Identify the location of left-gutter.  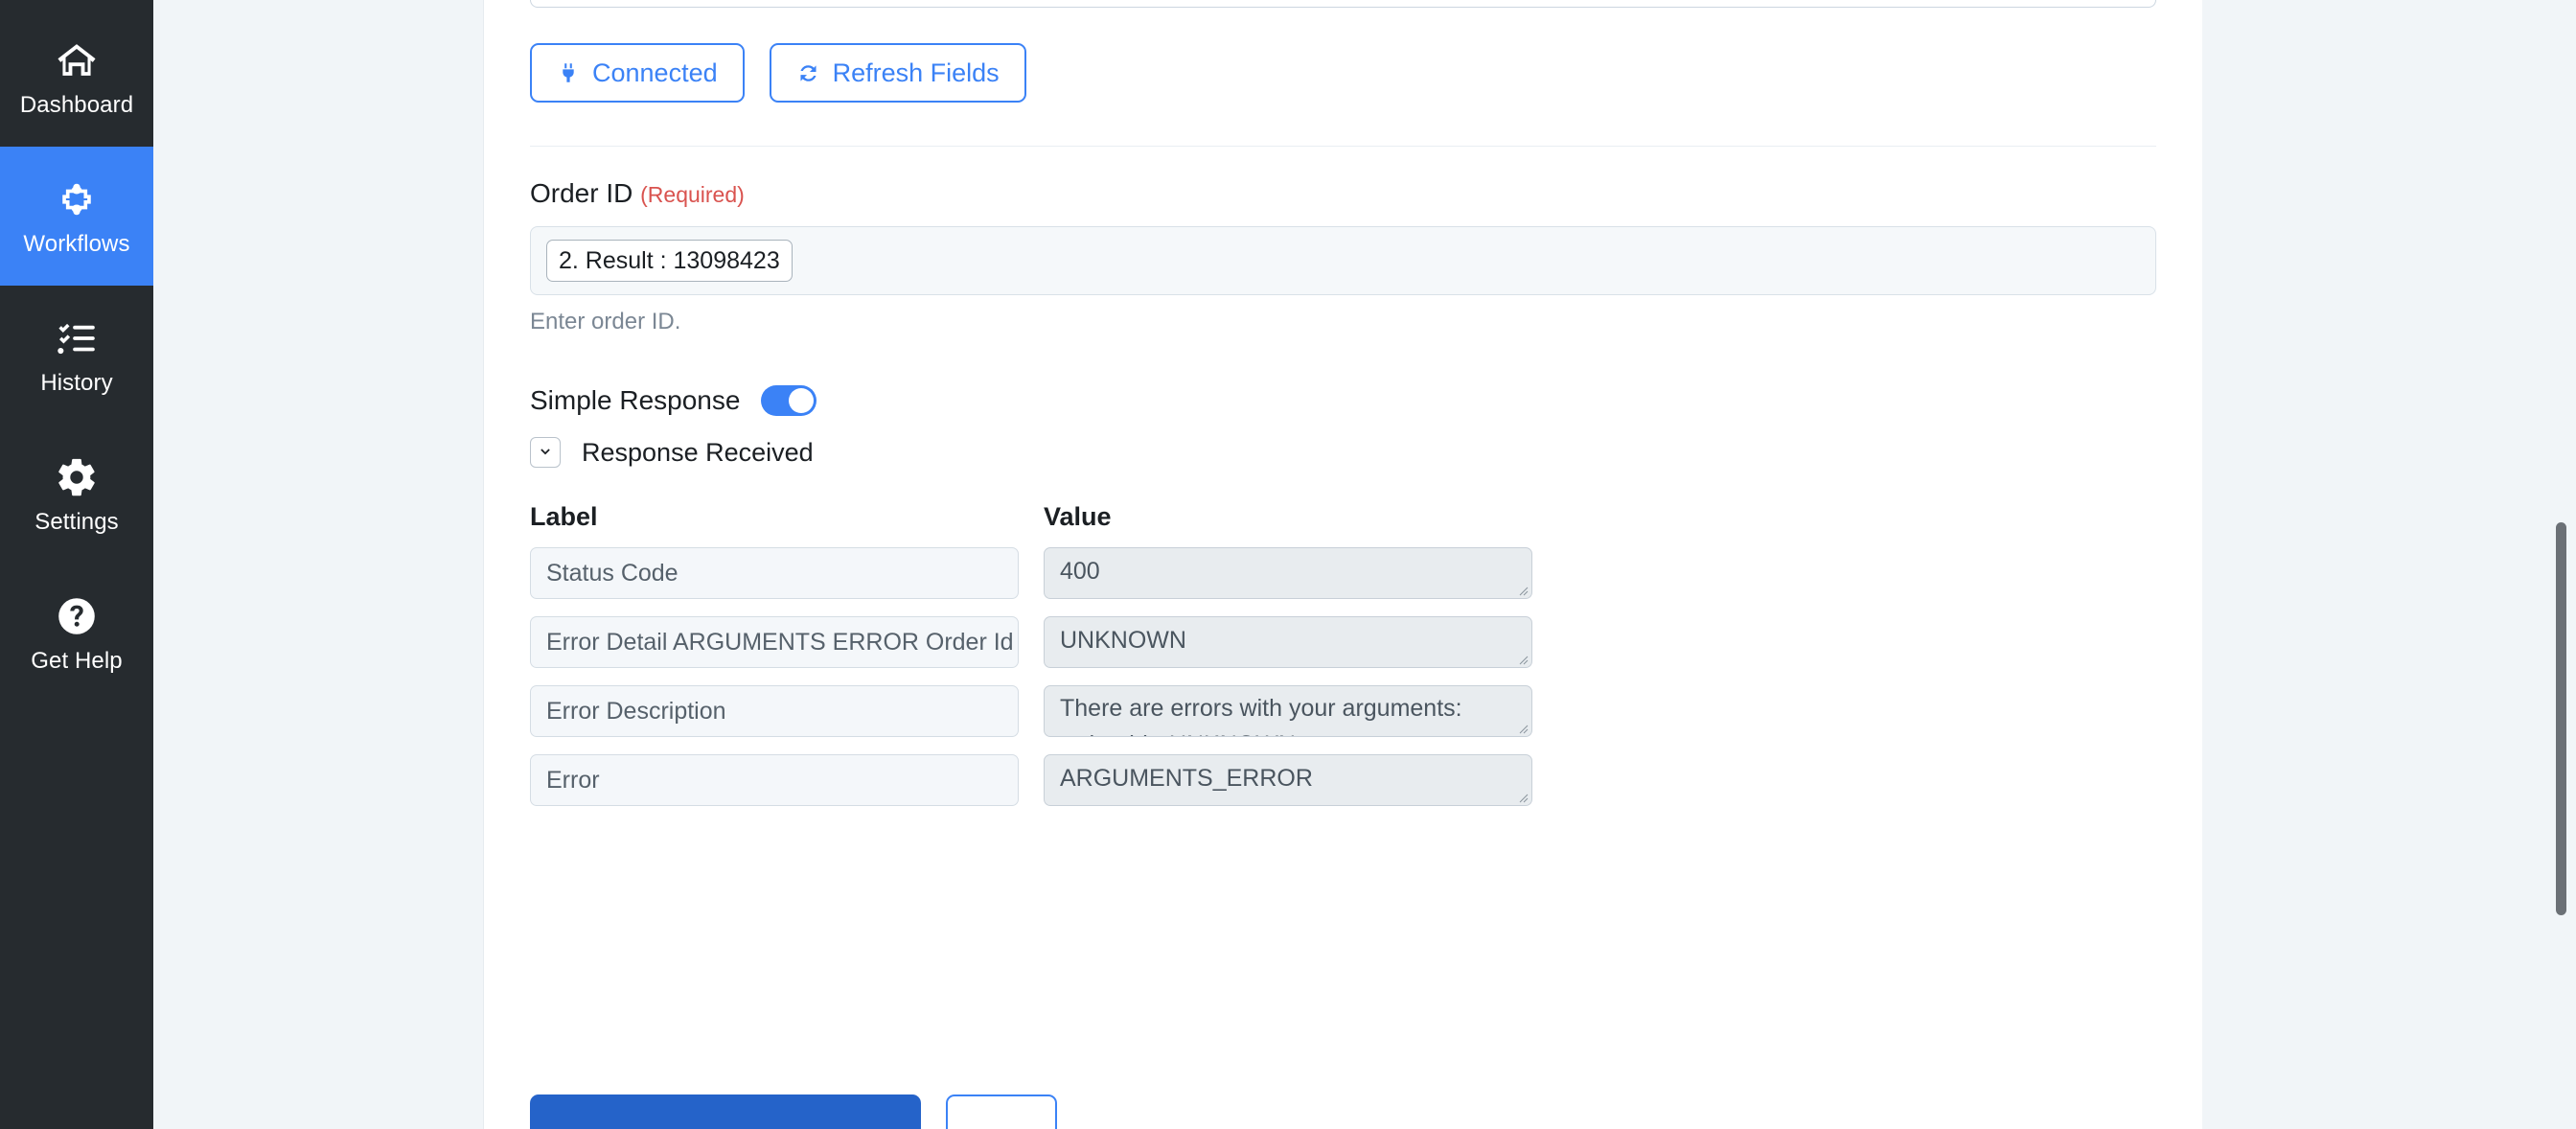
(318, 564).